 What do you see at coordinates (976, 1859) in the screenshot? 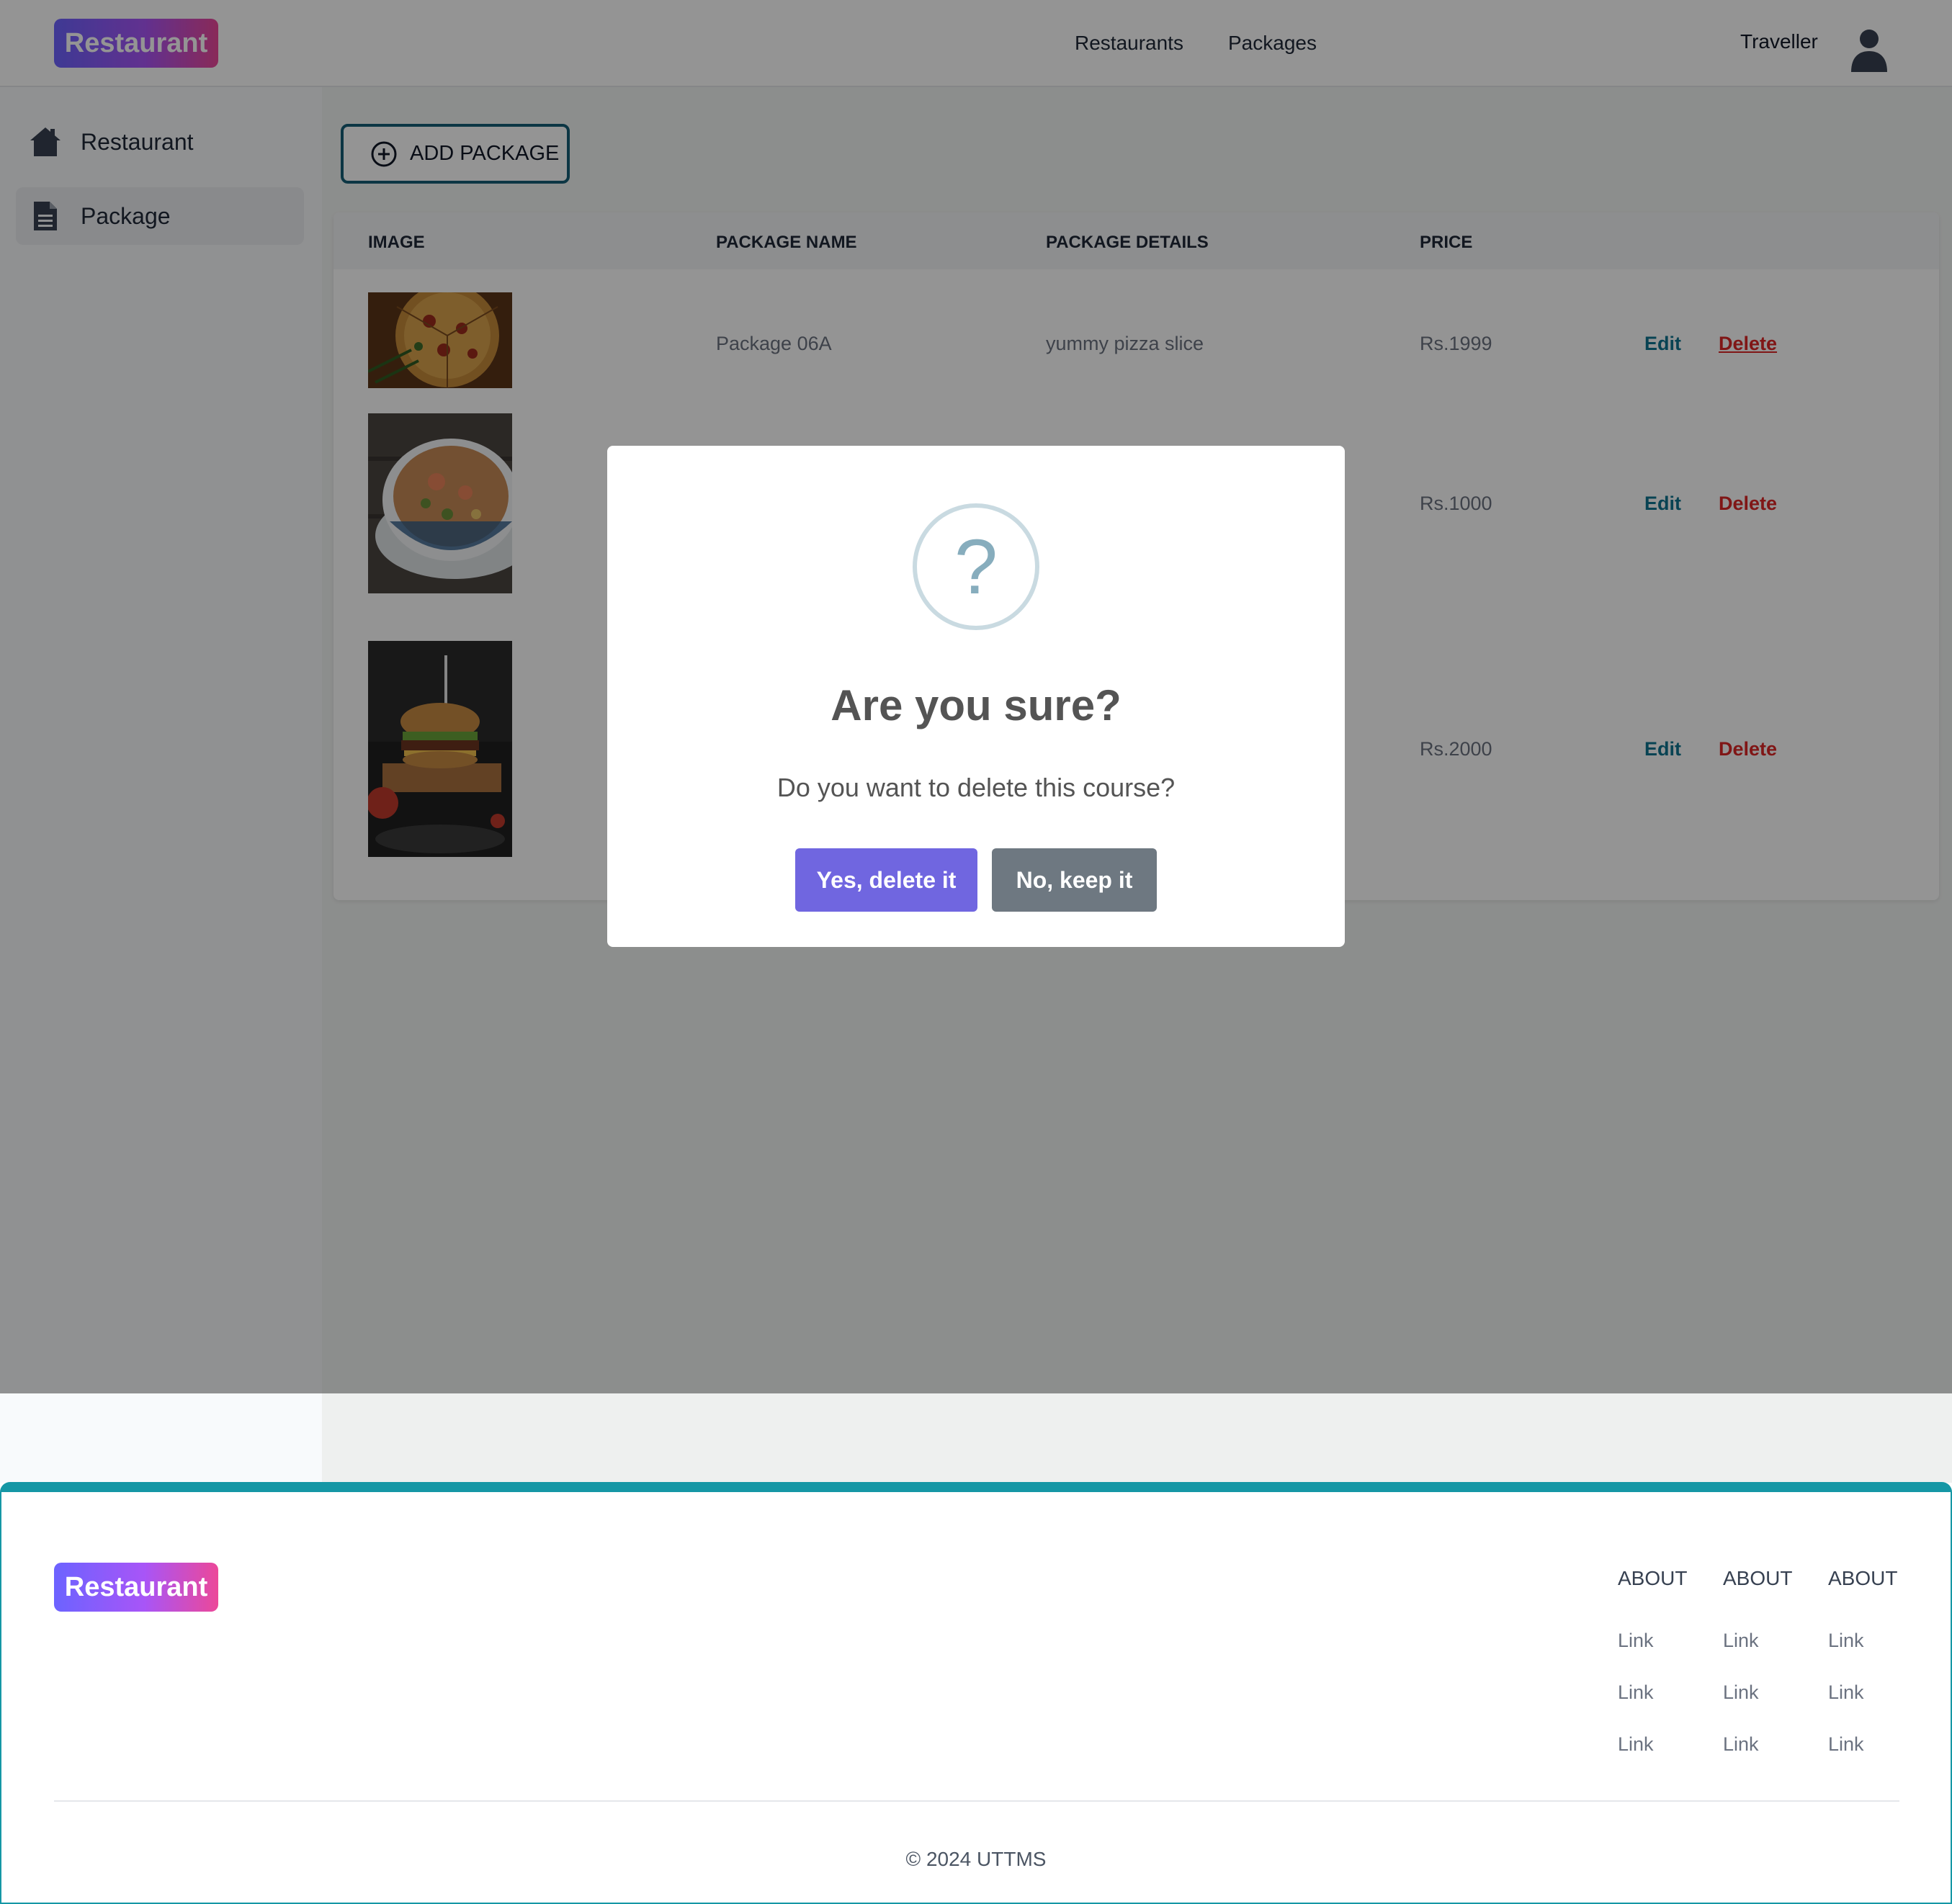
I see `copyright-text: © 2024 UTTMS` at bounding box center [976, 1859].